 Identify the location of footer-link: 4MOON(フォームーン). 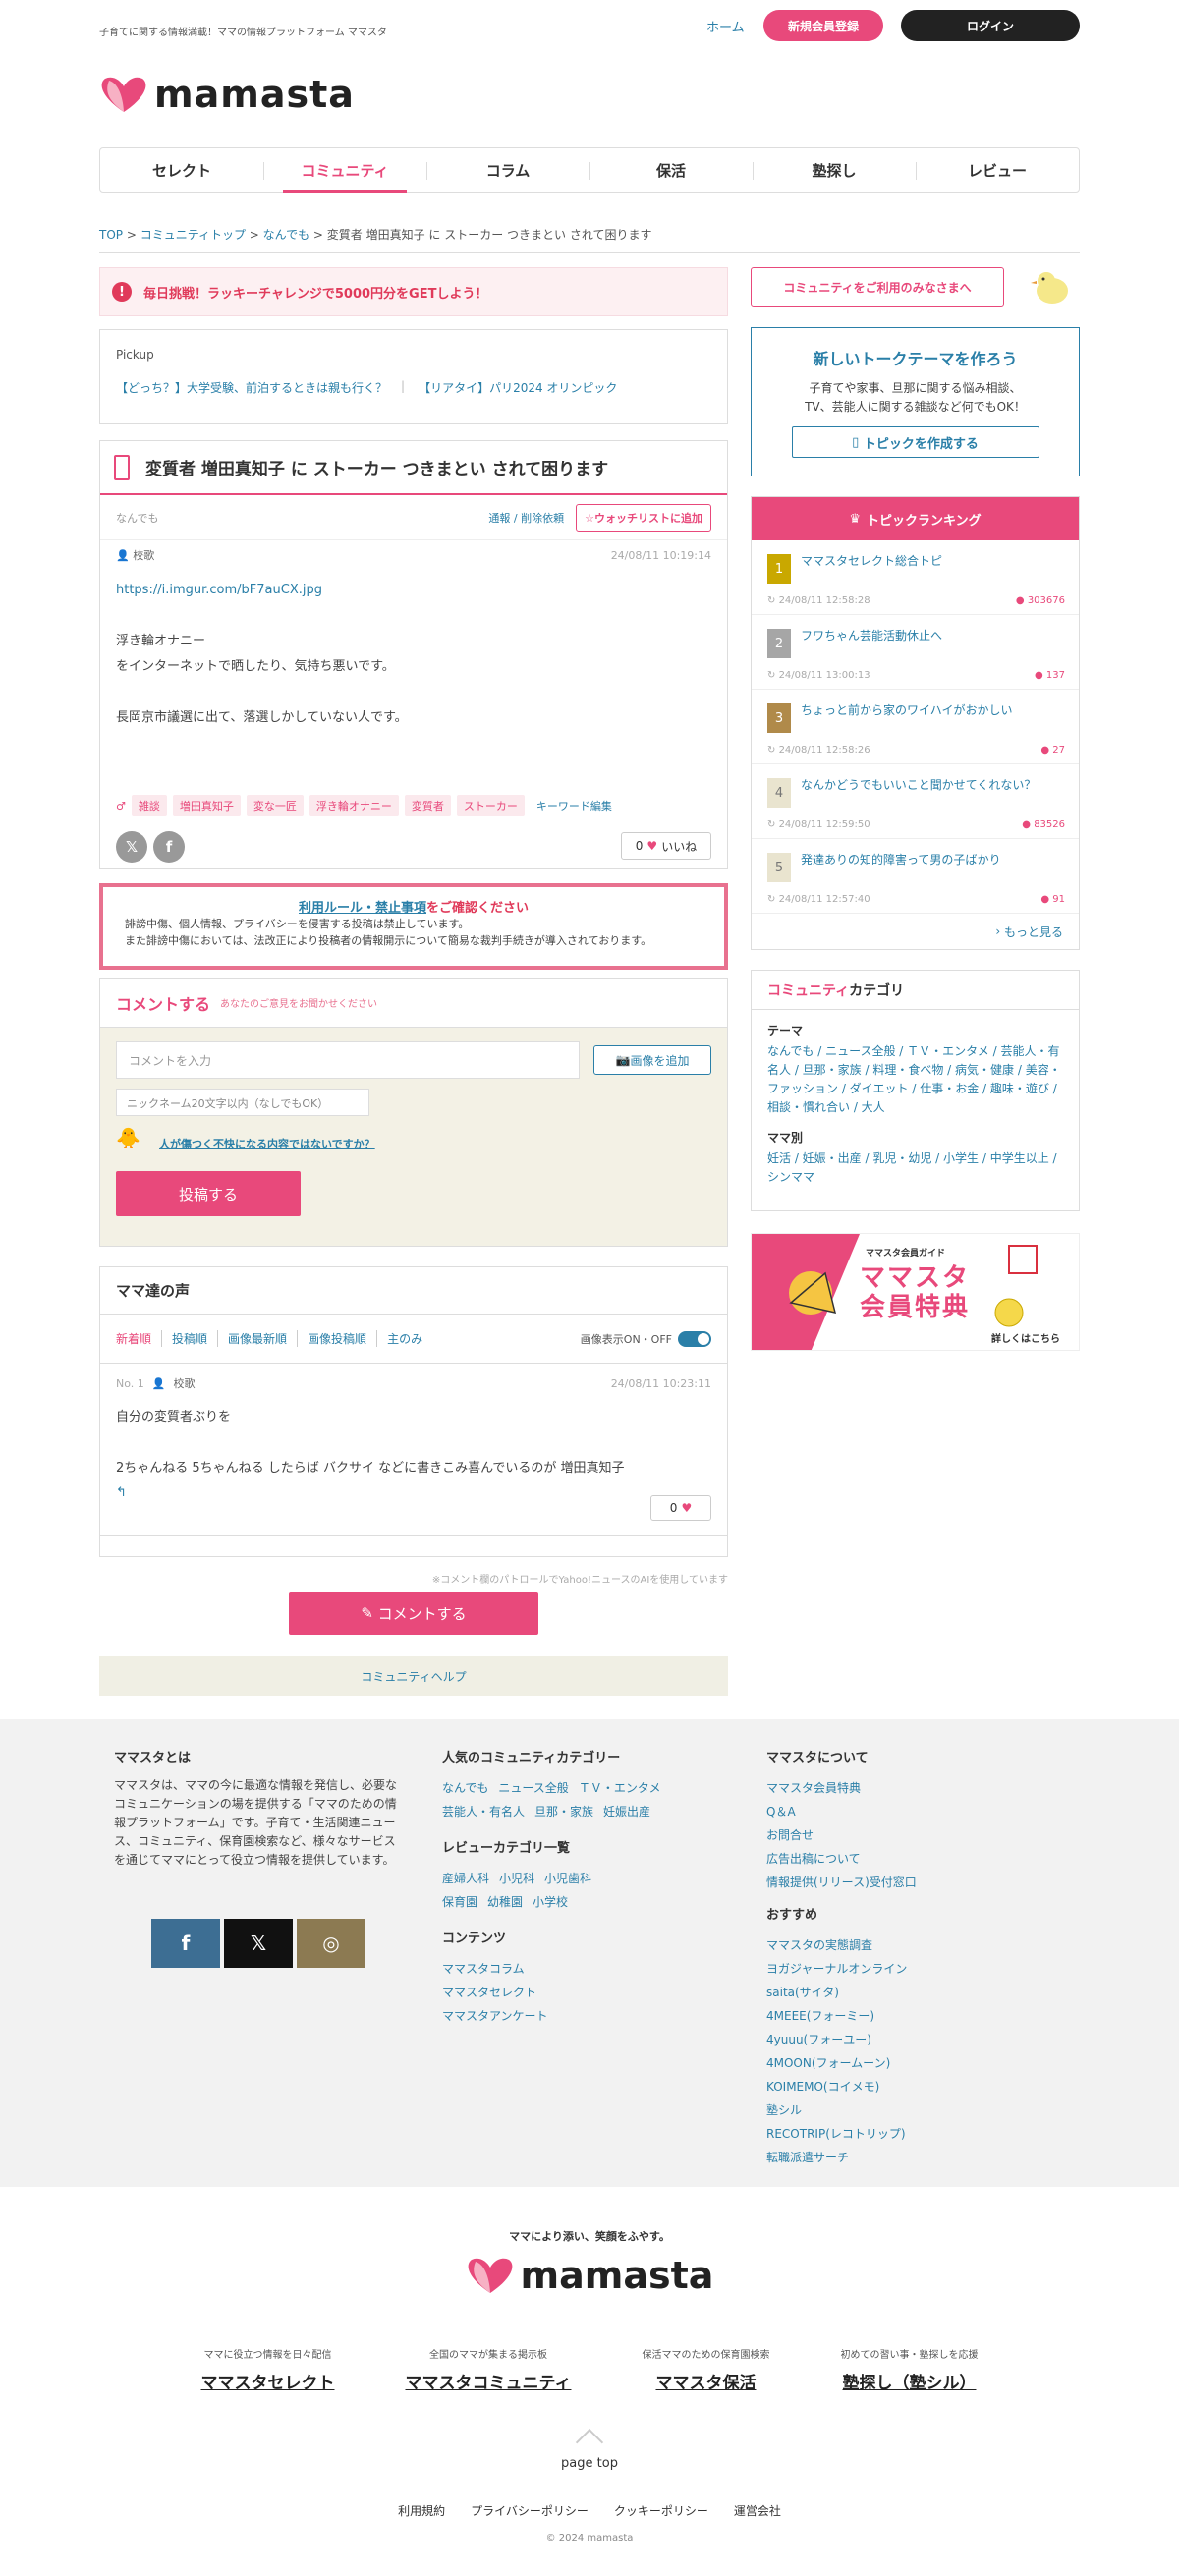
(828, 2063).